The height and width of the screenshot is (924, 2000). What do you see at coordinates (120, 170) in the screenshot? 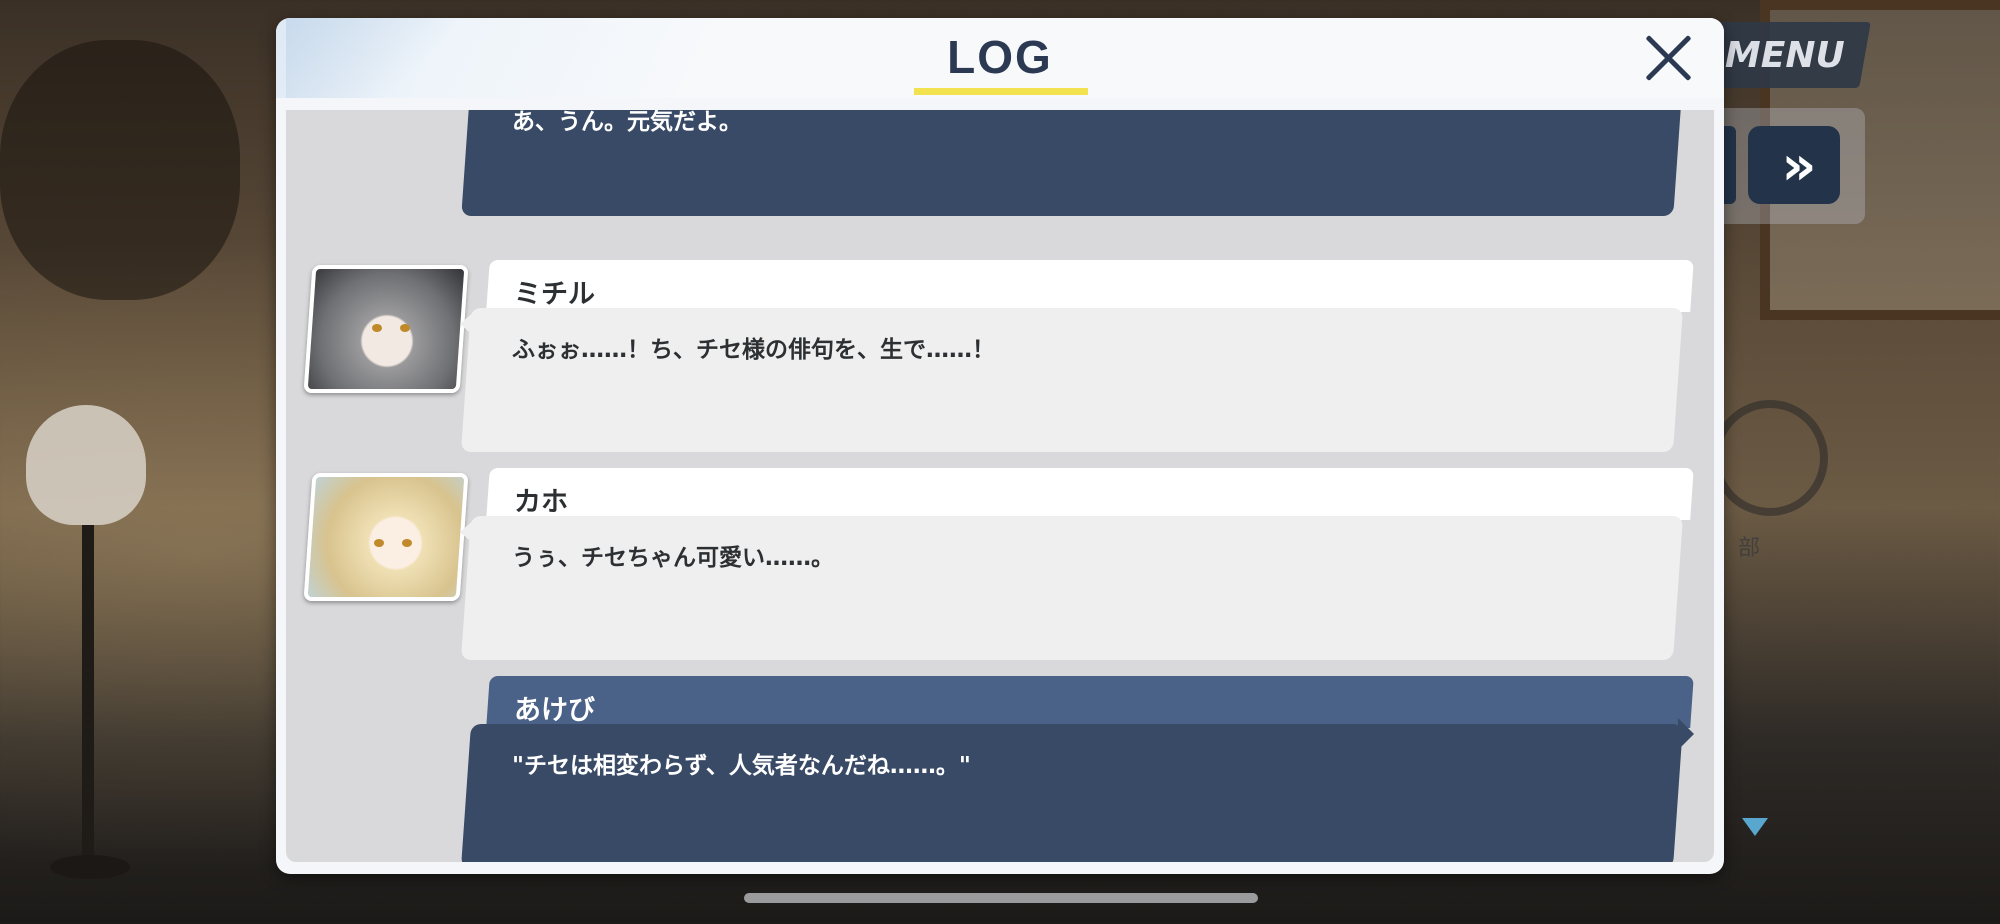
I see `background-tree` at bounding box center [120, 170].